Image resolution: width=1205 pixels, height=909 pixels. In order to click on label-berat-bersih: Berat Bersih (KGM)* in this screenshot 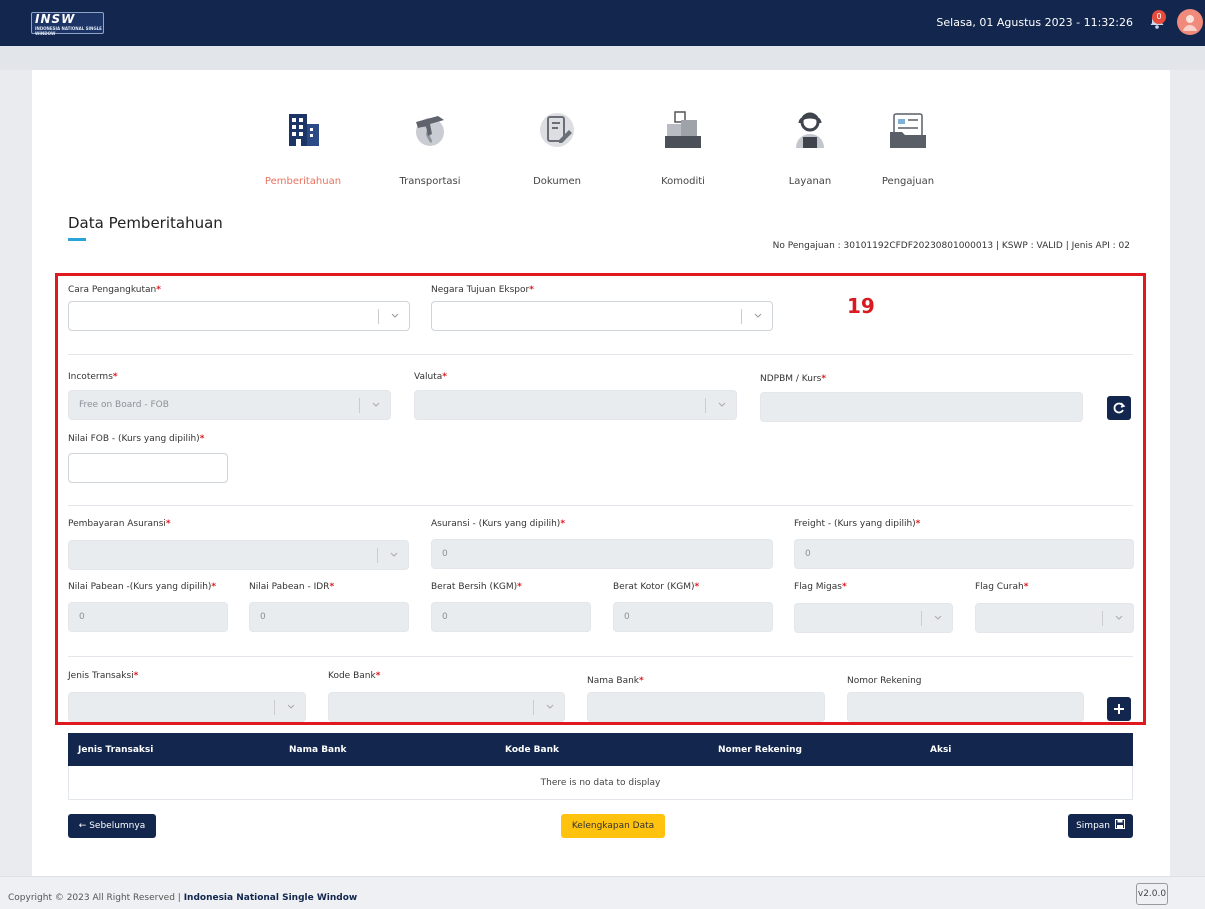, I will do `click(476, 587)`.